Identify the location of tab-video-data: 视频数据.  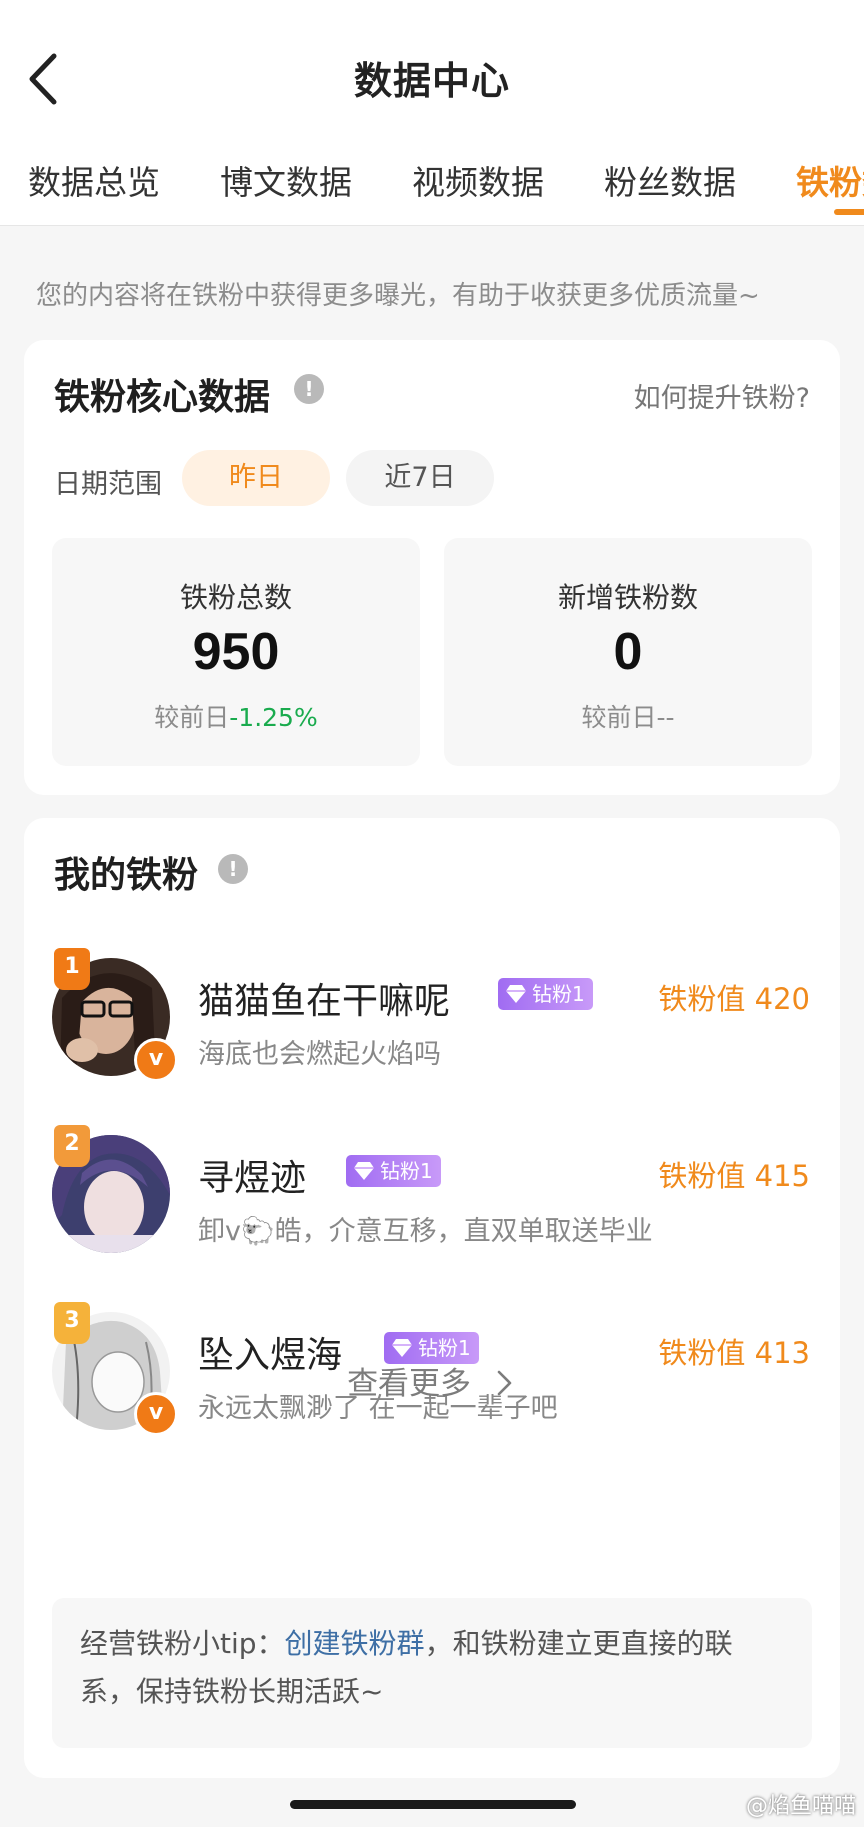
(478, 180).